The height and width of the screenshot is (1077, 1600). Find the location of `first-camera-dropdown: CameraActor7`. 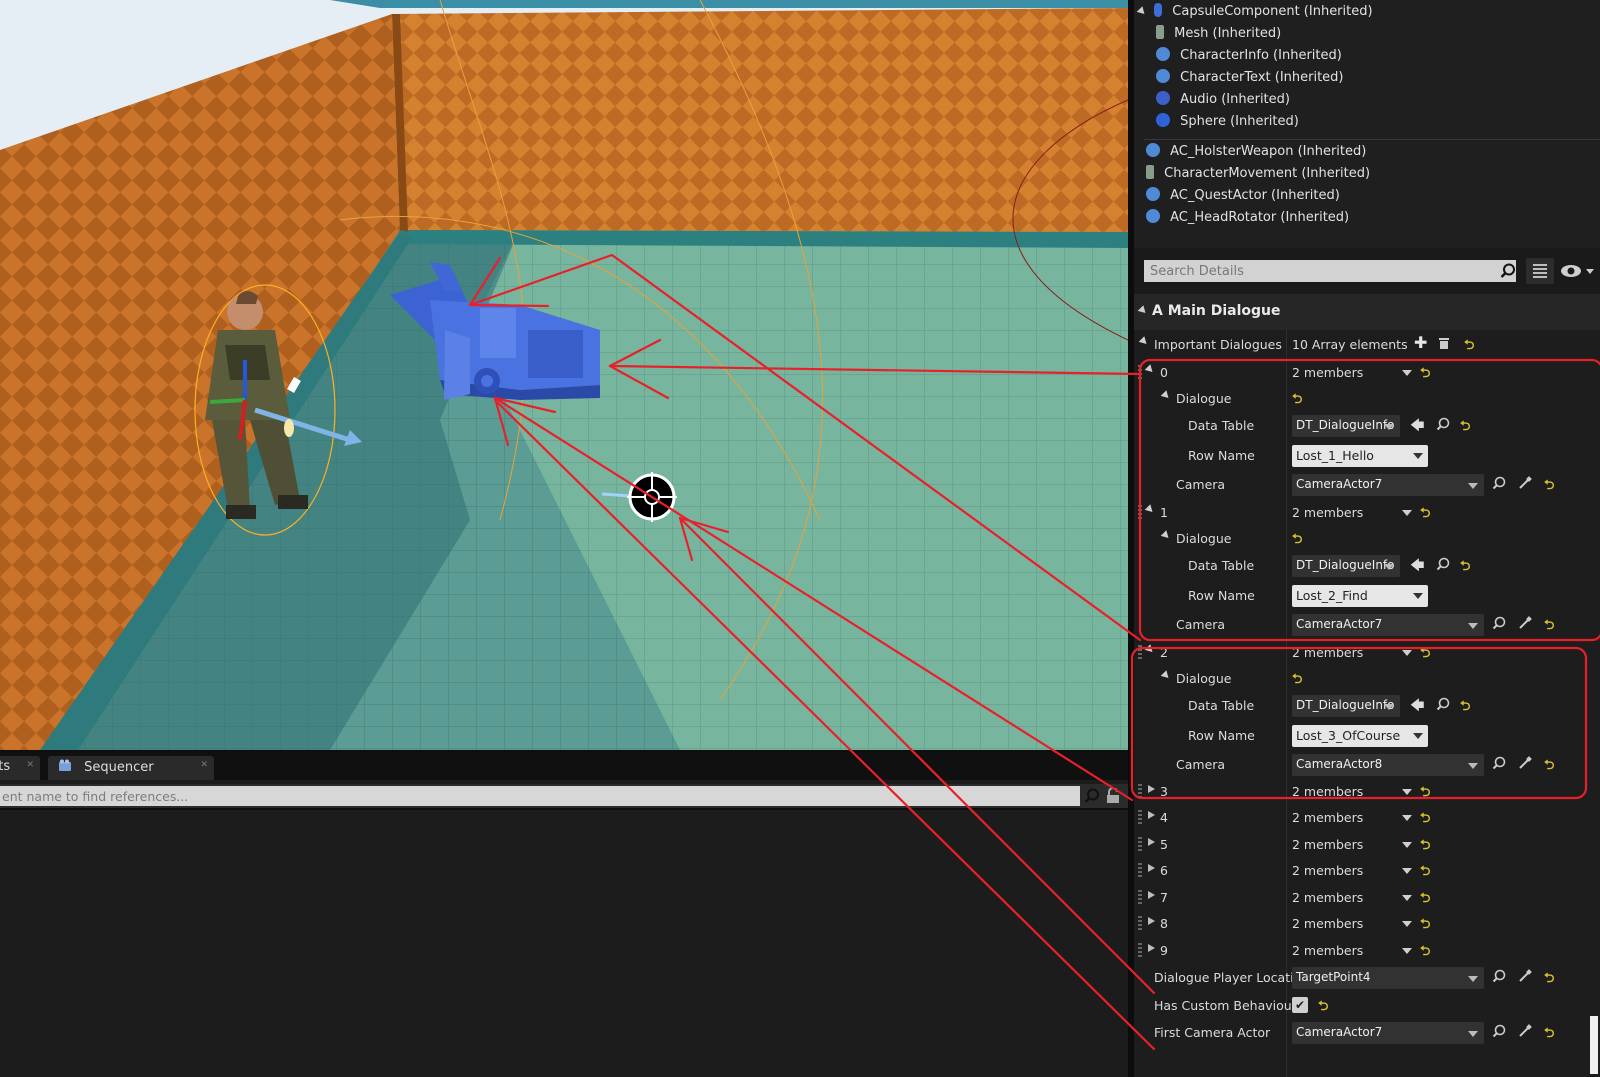

first-camera-dropdown: CameraActor7 is located at coordinates (1388, 1033).